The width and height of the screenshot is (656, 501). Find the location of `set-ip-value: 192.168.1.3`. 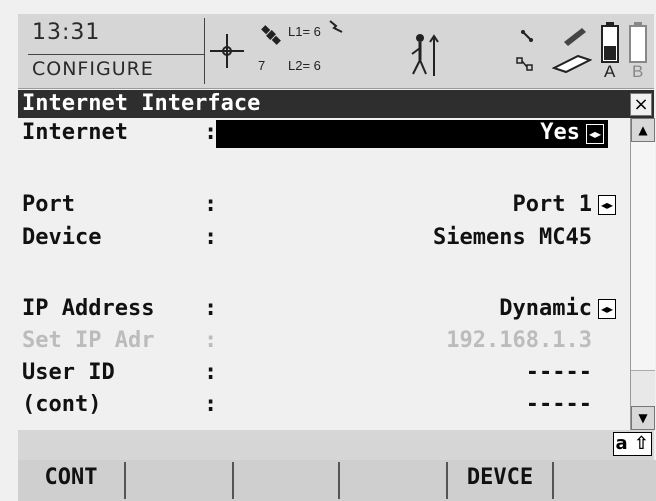

set-ip-value: 192.168.1.3 is located at coordinates (519, 340).